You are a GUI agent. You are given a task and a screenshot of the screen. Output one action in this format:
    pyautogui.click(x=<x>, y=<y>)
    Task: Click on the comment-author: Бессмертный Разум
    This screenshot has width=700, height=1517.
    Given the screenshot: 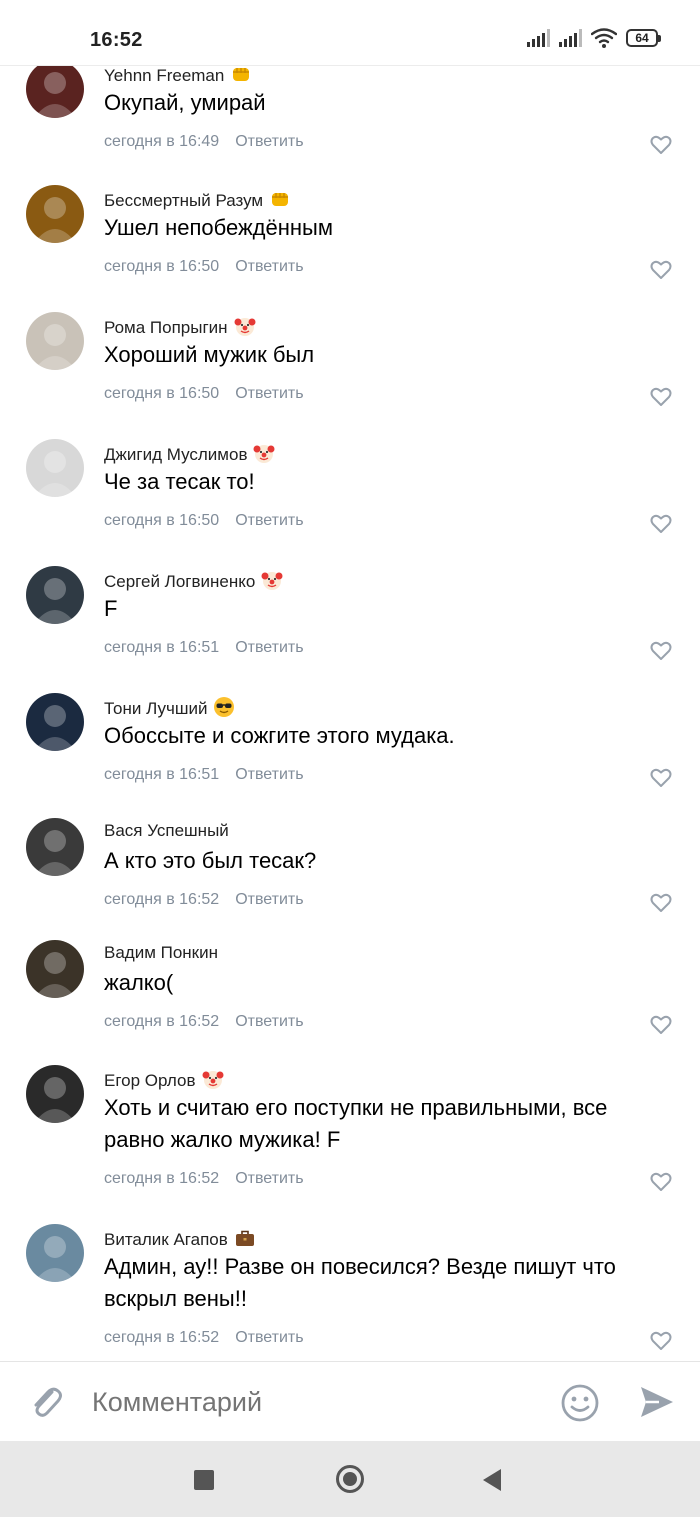 What is the action you would take?
    pyautogui.click(x=197, y=199)
    